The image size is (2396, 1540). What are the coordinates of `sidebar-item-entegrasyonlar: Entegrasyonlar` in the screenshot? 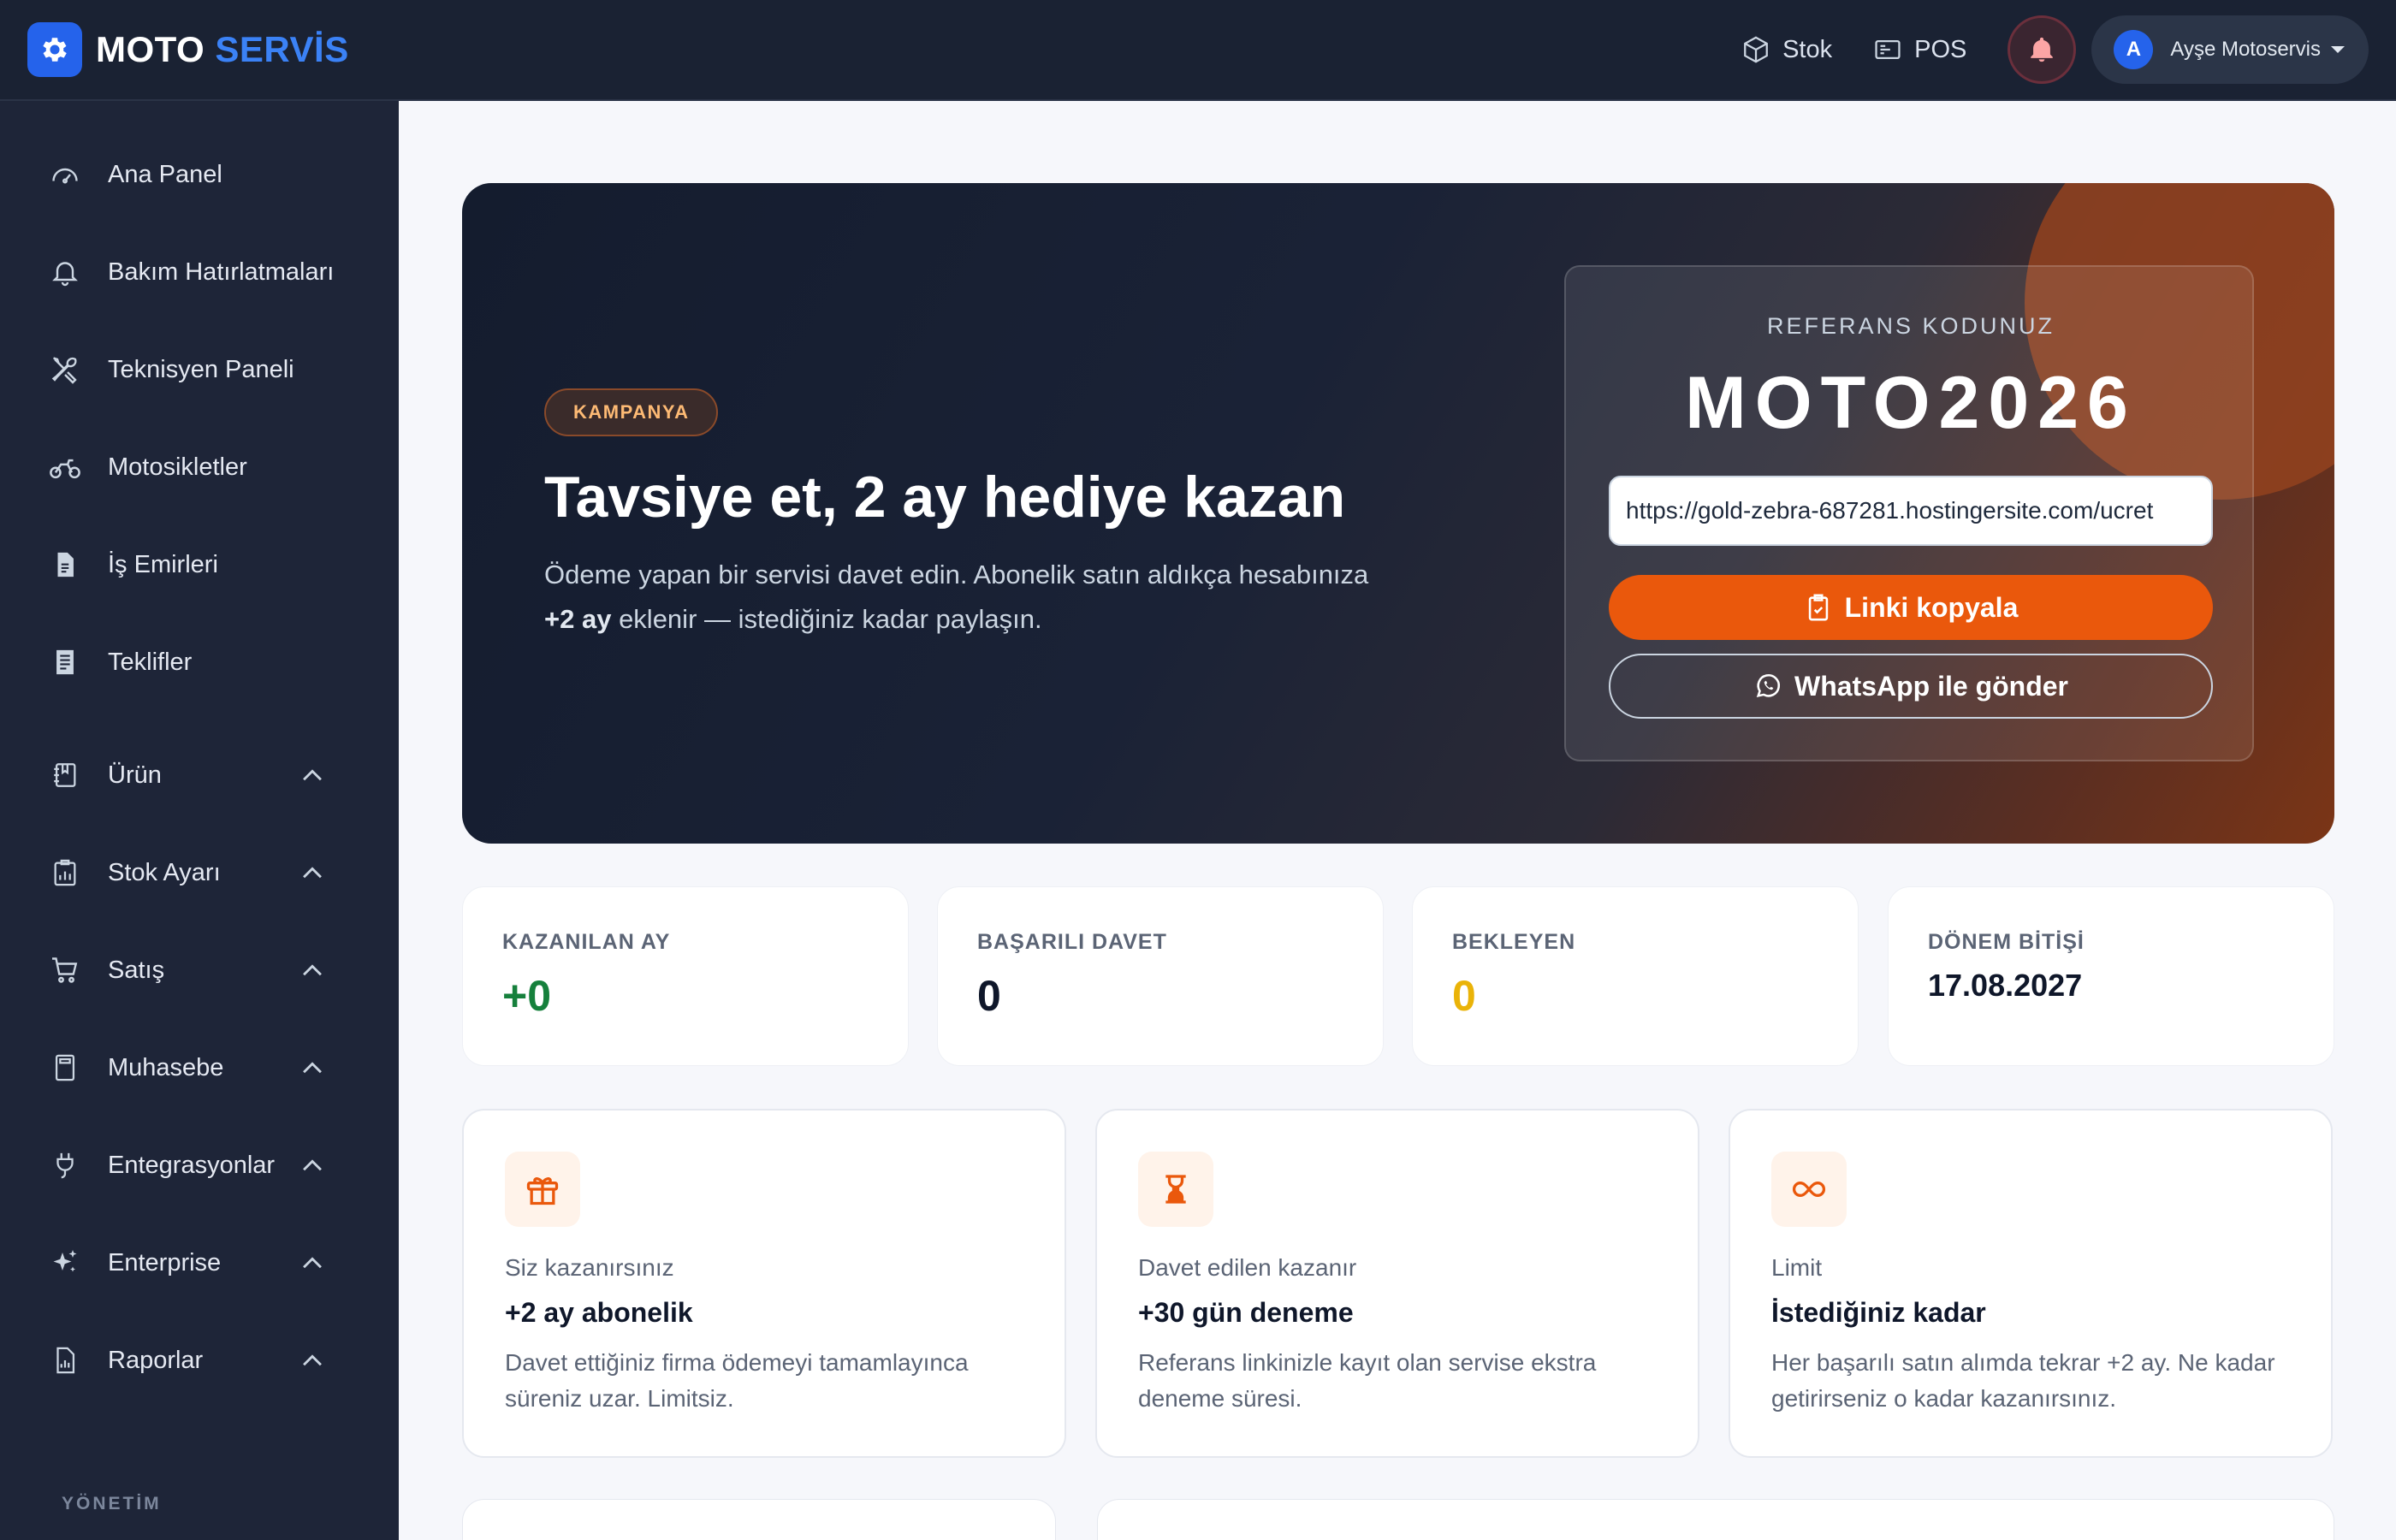 It's located at (200, 1165).